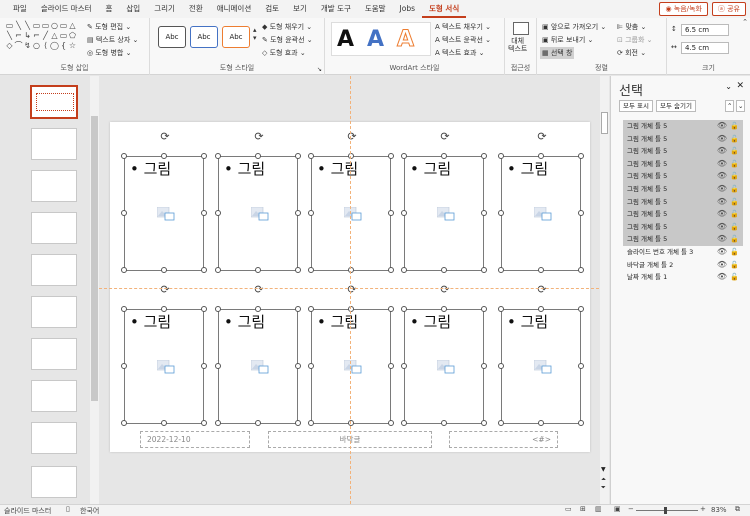 The height and width of the screenshot is (516, 750). Describe the element at coordinates (665, 510) in the screenshot. I see `zoom-slider-thumb` at that location.